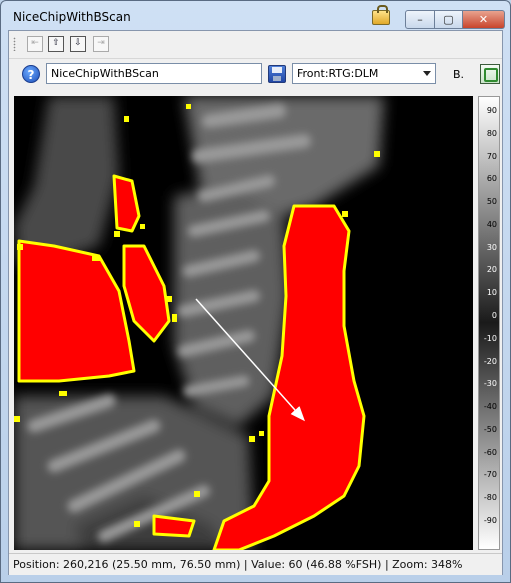 The height and width of the screenshot is (583, 511). What do you see at coordinates (154, 73) in the screenshot?
I see `scan-name-input` at bounding box center [154, 73].